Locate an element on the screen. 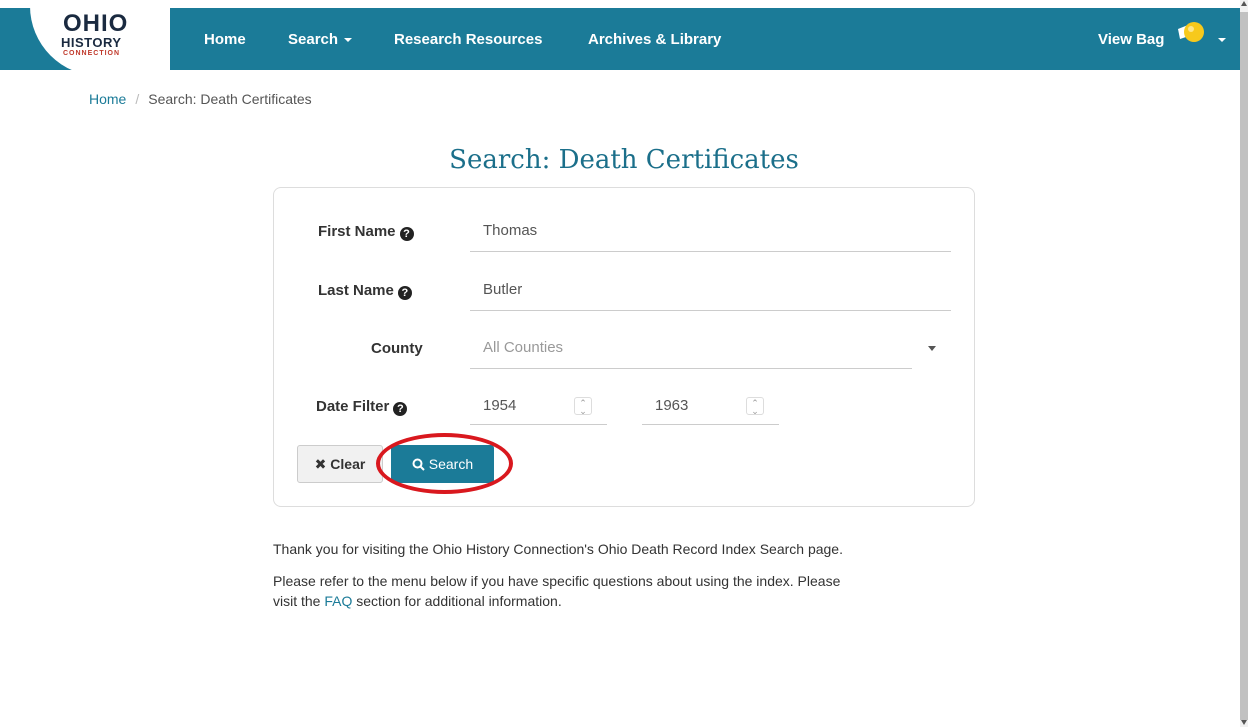  county-select: All Counties is located at coordinates (691, 354).